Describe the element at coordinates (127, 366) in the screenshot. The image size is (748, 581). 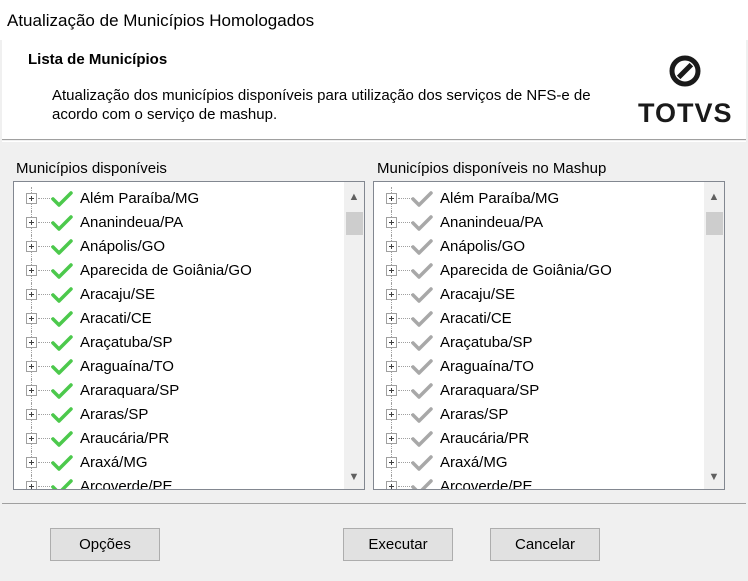
I see `tree-item-label: Araguaína/TO` at that location.